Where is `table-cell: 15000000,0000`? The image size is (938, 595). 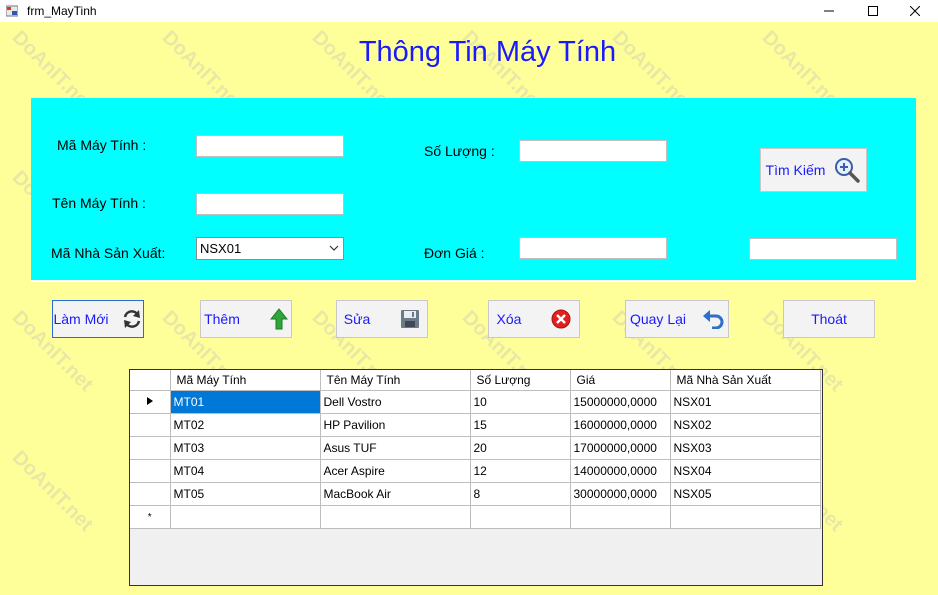
table-cell: 15000000,0000 is located at coordinates (620, 402).